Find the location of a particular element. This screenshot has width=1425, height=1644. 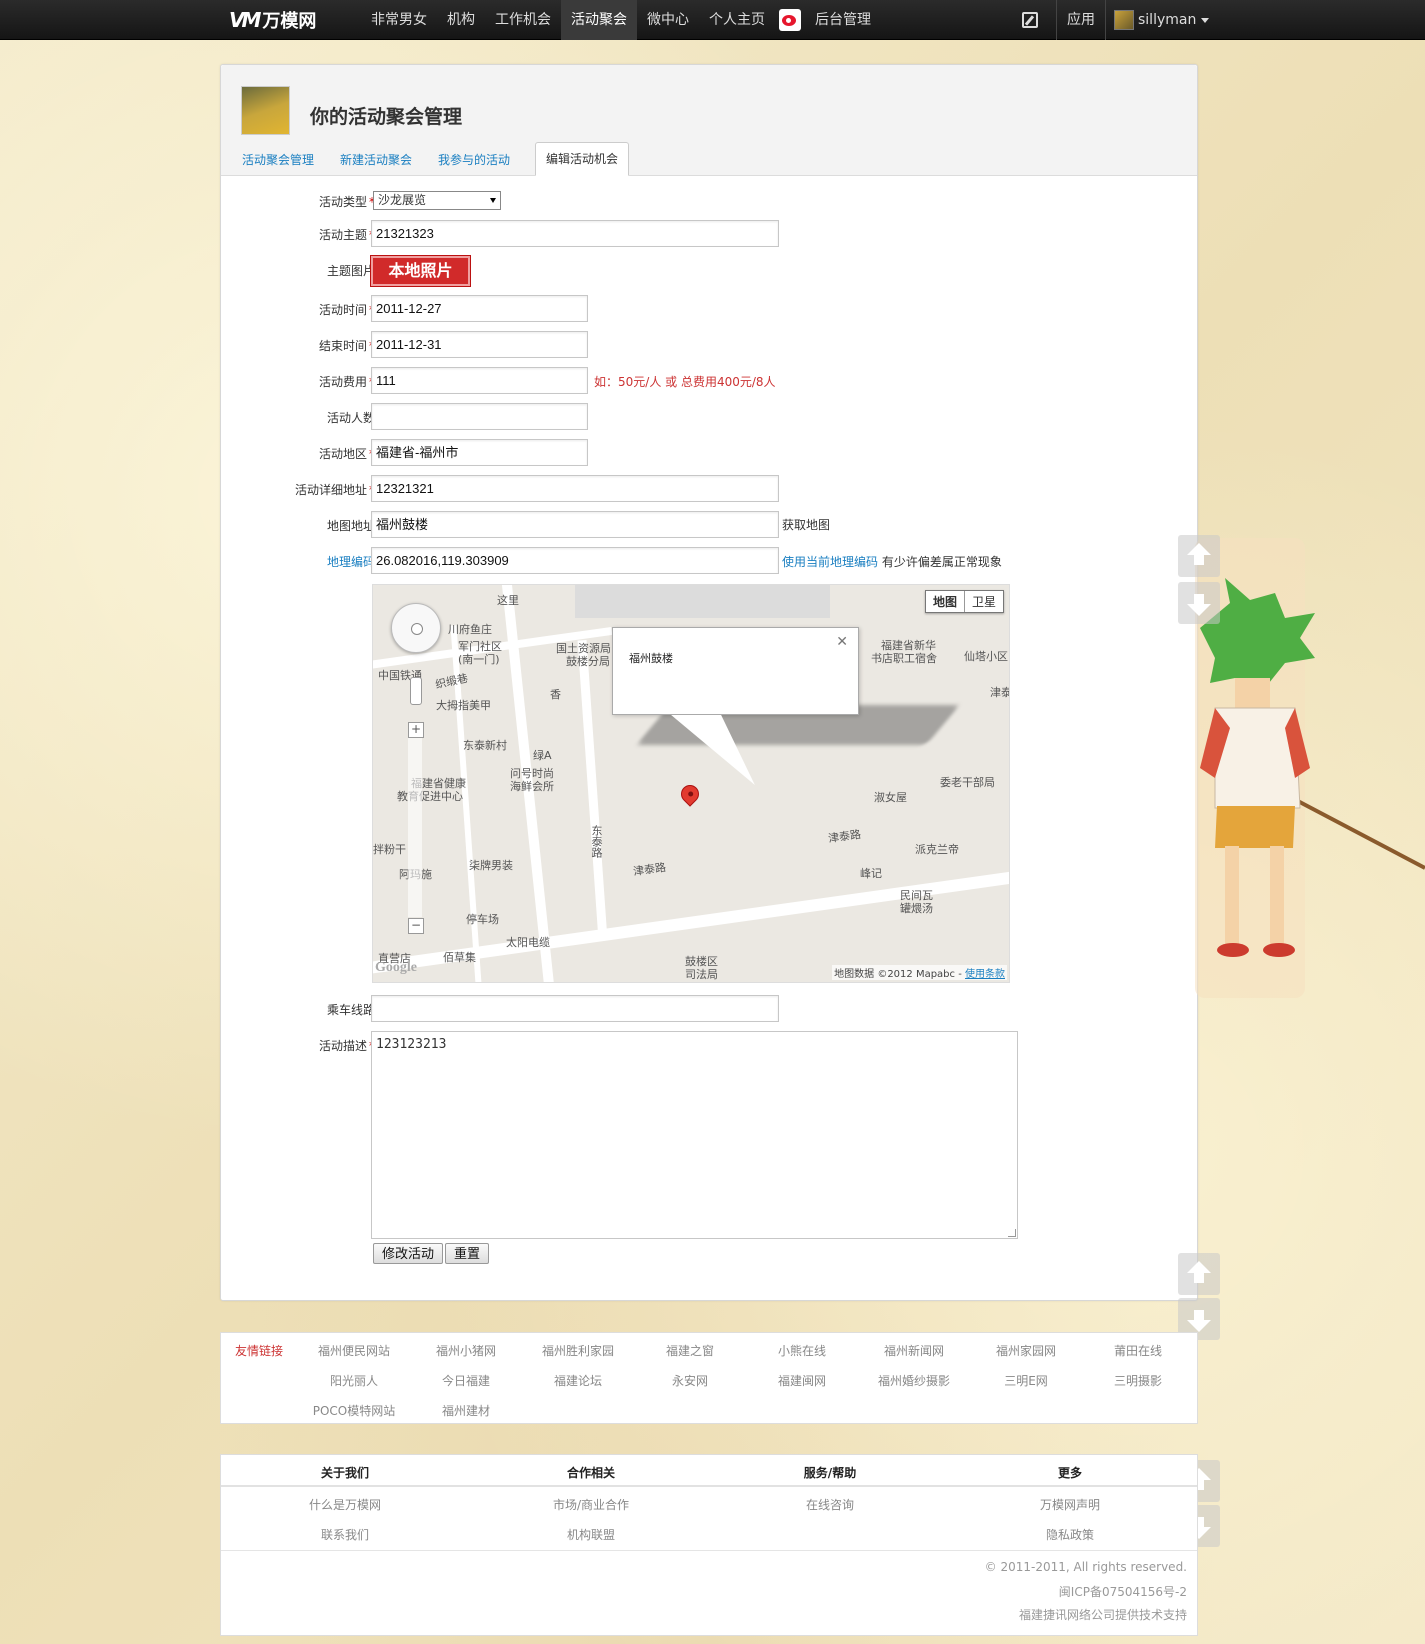

fee-input: 111 is located at coordinates (479, 380).